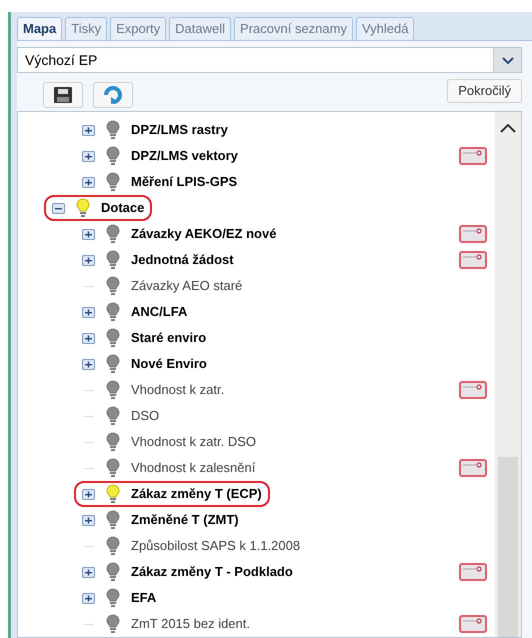 The width and height of the screenshot is (532, 638). I want to click on scrollbar, so click(508, 374).